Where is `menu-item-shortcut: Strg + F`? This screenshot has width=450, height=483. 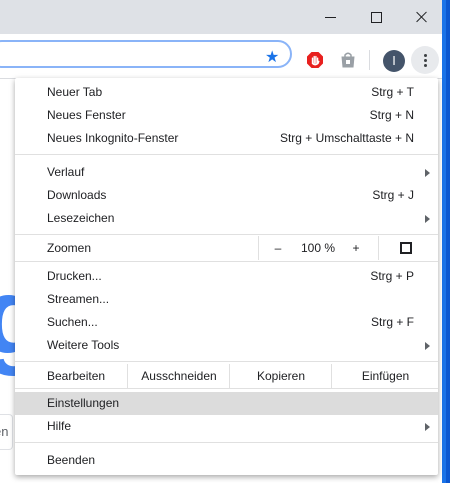
menu-item-shortcut: Strg + F is located at coordinates (392, 322).